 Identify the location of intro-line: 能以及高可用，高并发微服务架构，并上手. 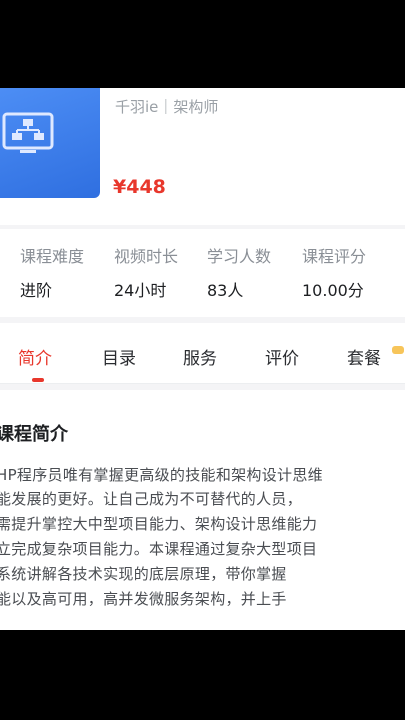
(143, 599).